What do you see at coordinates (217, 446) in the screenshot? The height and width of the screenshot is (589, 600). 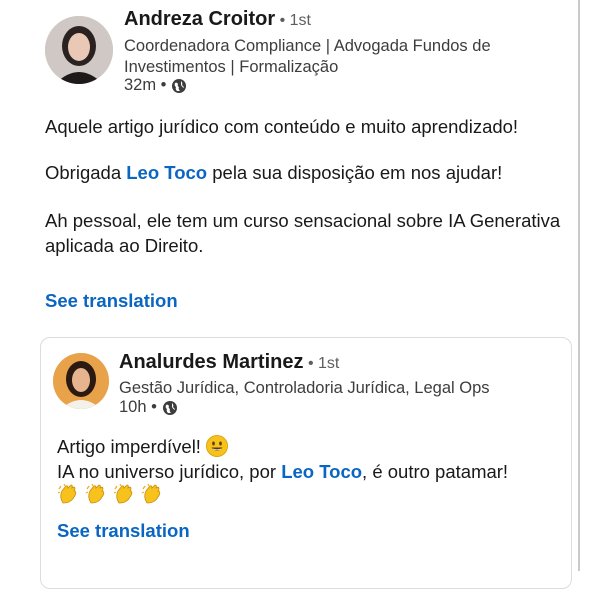 I see `smiling-face-emoji` at bounding box center [217, 446].